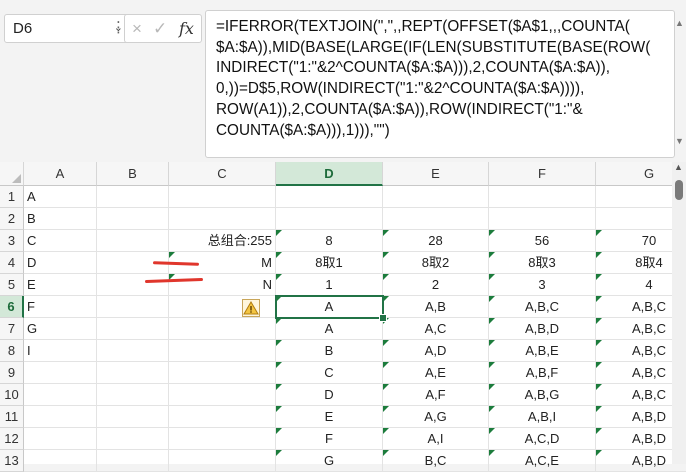 This screenshot has height=472, width=686. I want to click on cell-e4: 8取2, so click(436, 263).